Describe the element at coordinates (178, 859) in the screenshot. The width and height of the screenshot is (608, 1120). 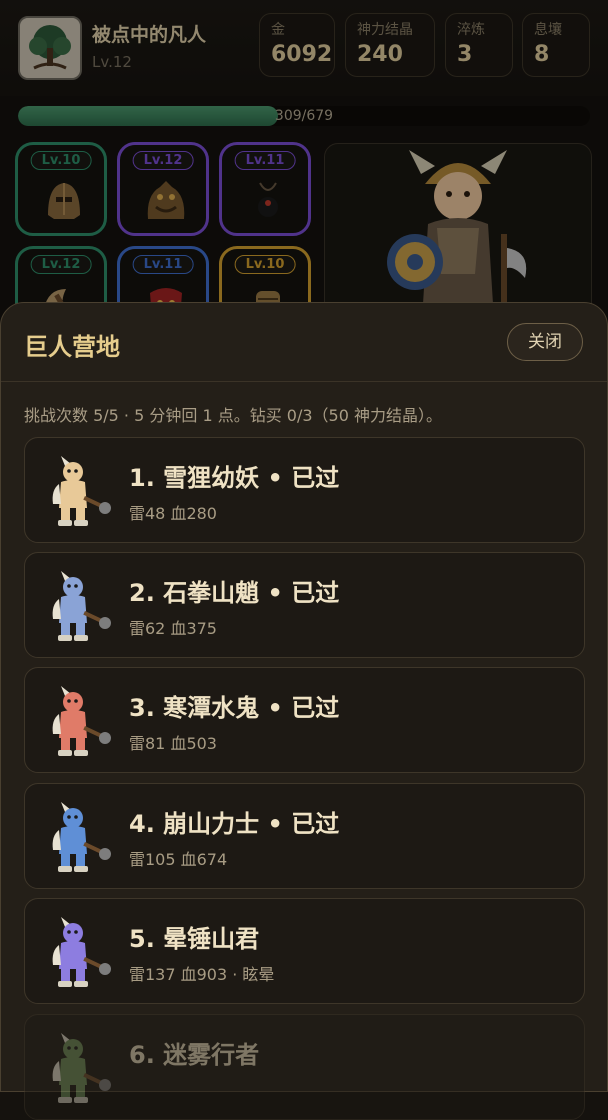
I see `enemy-stats: 雷105 血674` at that location.